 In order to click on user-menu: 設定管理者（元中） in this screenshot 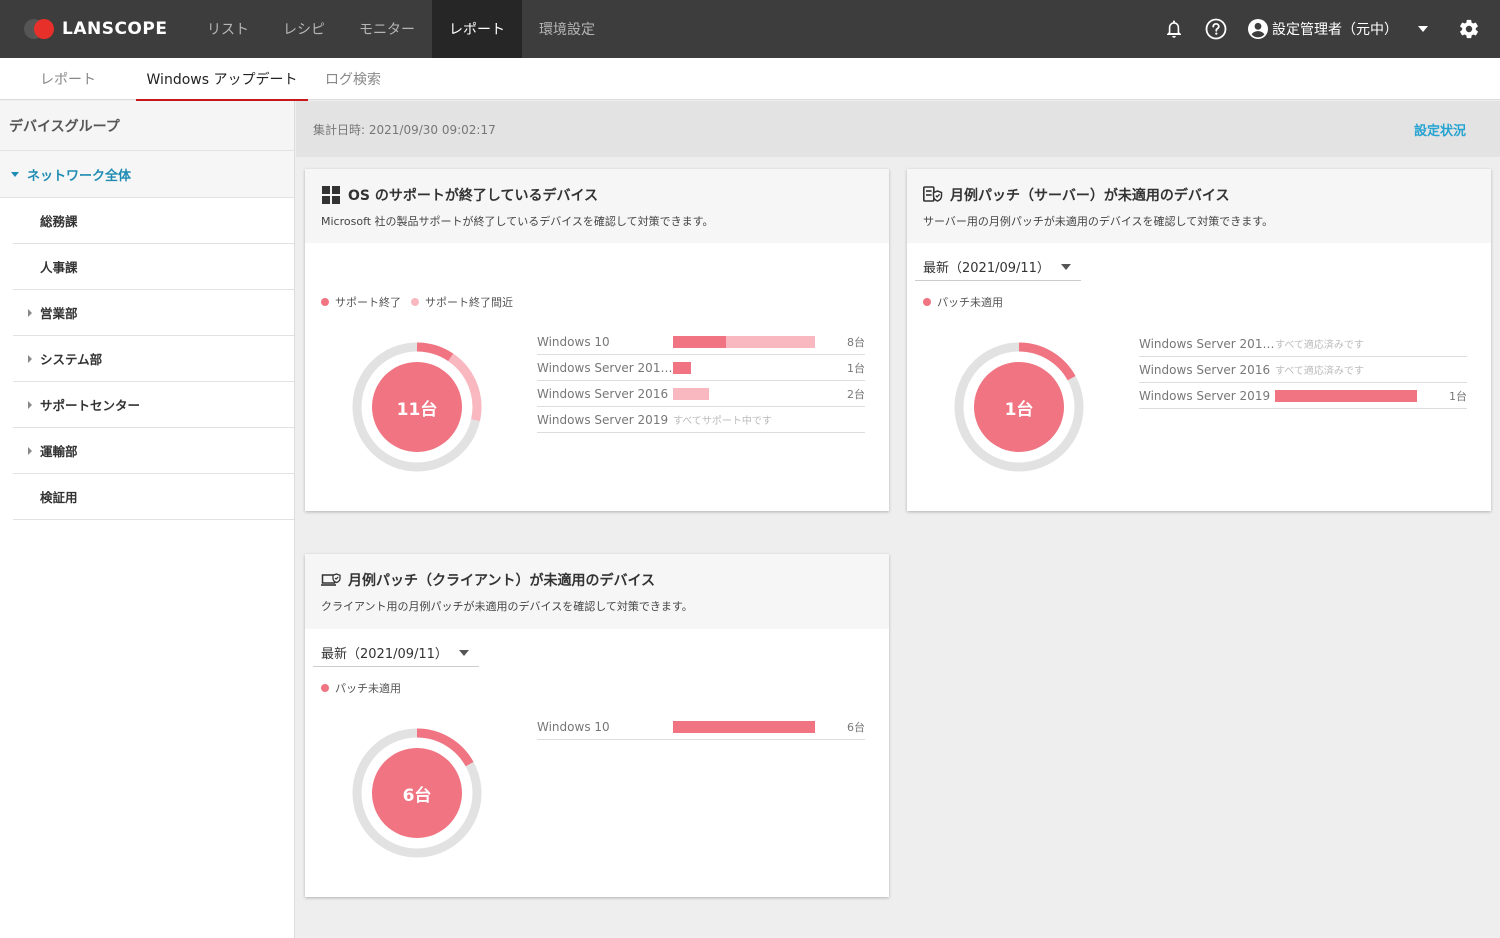, I will do `click(1337, 29)`.